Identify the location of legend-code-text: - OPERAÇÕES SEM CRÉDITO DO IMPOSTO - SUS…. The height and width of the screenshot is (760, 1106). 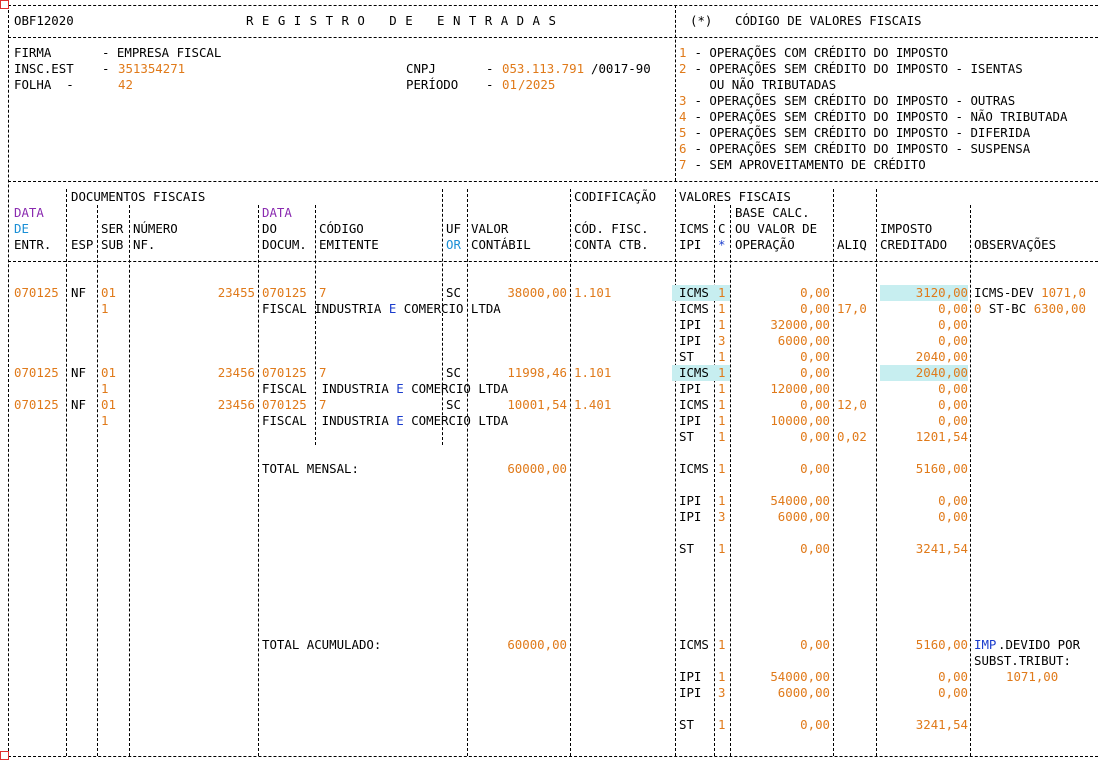
(859, 148).